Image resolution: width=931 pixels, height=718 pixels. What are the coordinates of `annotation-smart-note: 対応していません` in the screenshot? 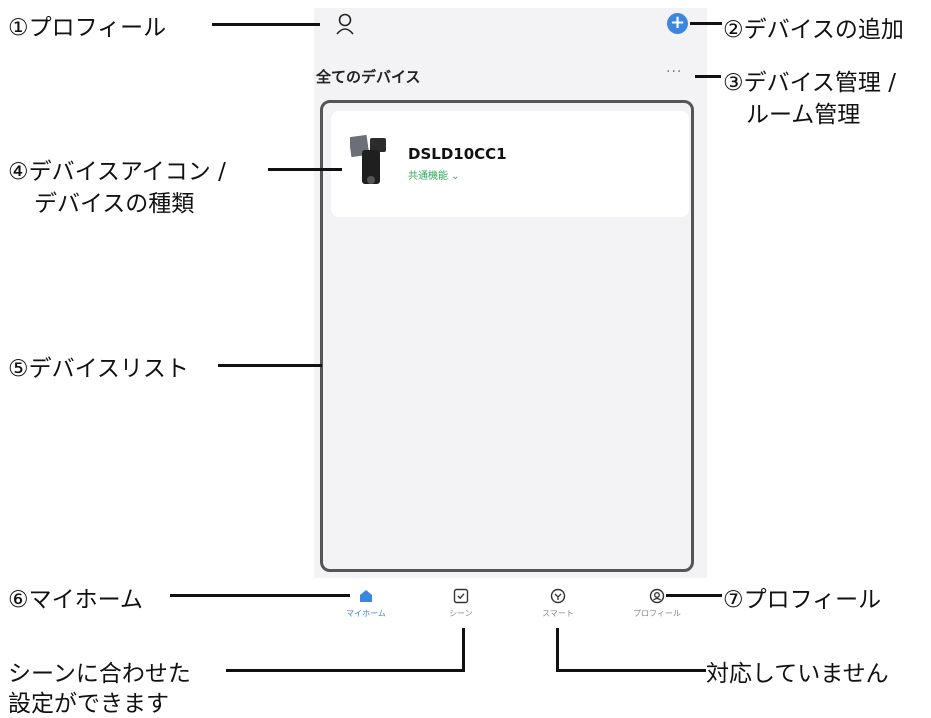 It's located at (797, 674).